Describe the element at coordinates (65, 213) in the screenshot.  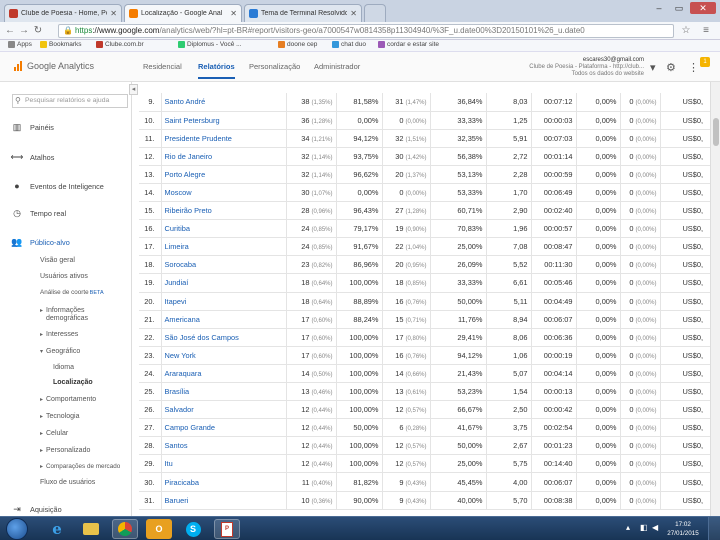
I see `sidebar-item-realtime: ◷ Tempo real` at that location.